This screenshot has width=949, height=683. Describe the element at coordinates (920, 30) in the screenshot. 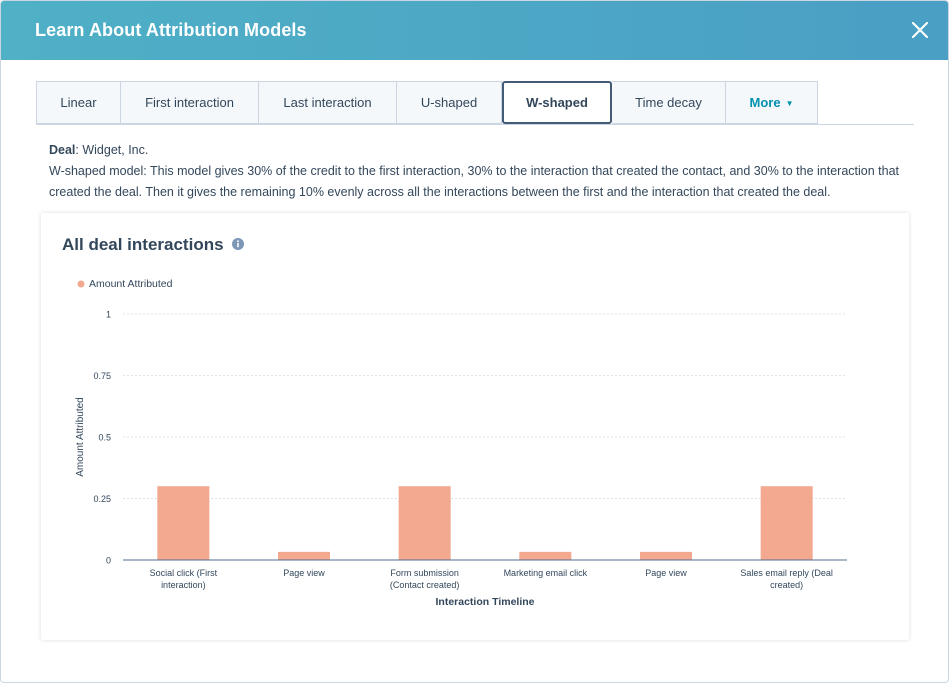

I see `close-icon` at that location.